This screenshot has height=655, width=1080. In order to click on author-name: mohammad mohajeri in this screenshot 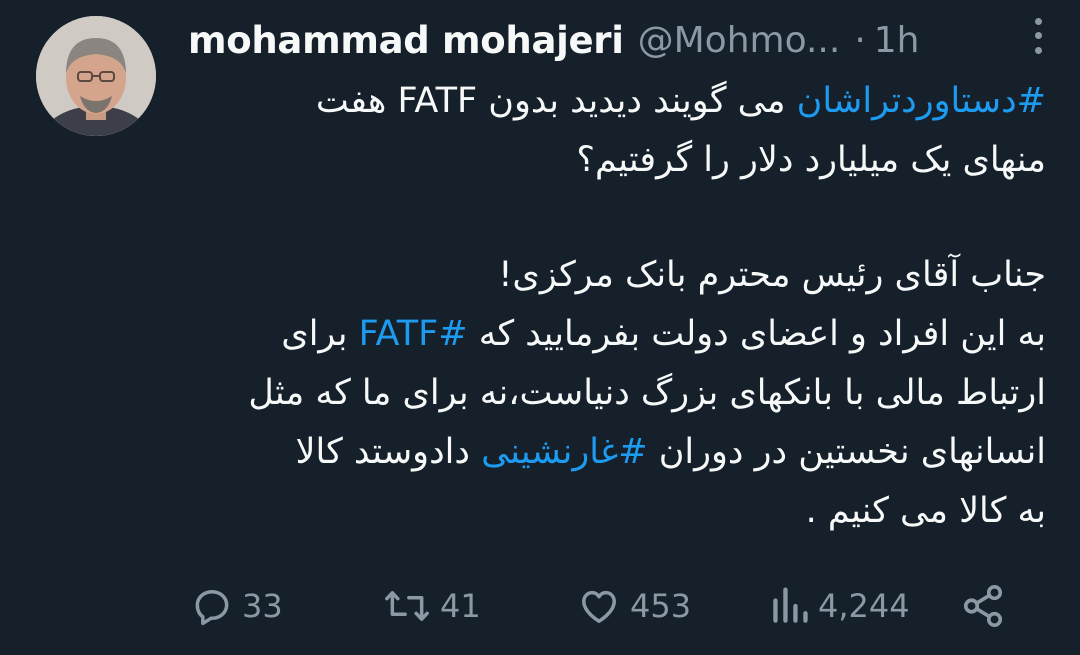, I will do `click(406, 40)`.